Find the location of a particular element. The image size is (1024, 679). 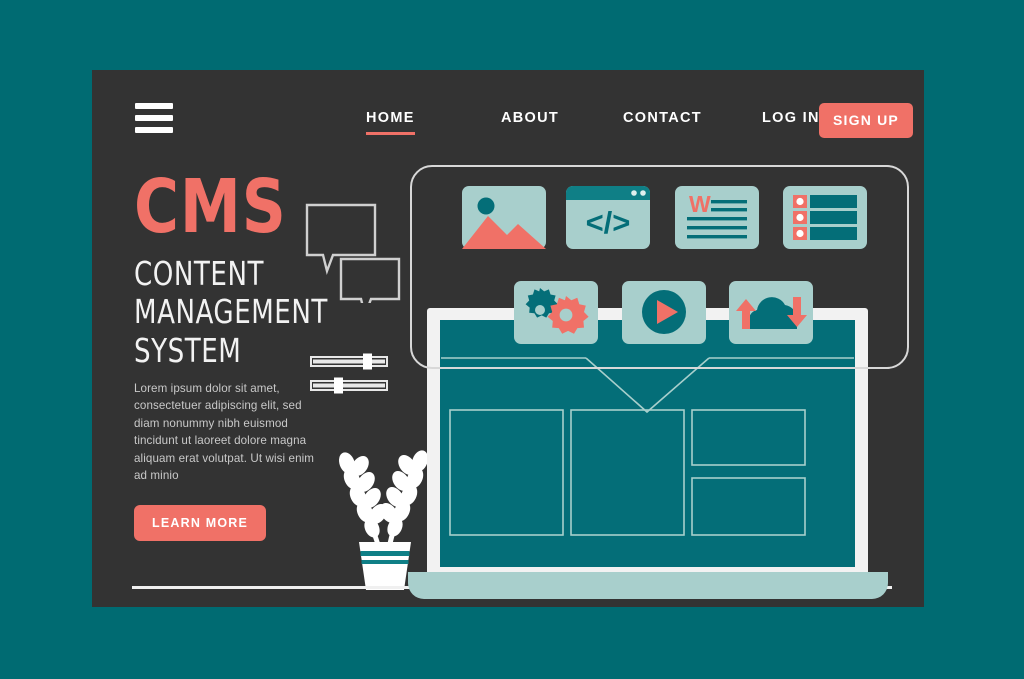

nav-item-home-label: HOME is located at coordinates (390, 118).